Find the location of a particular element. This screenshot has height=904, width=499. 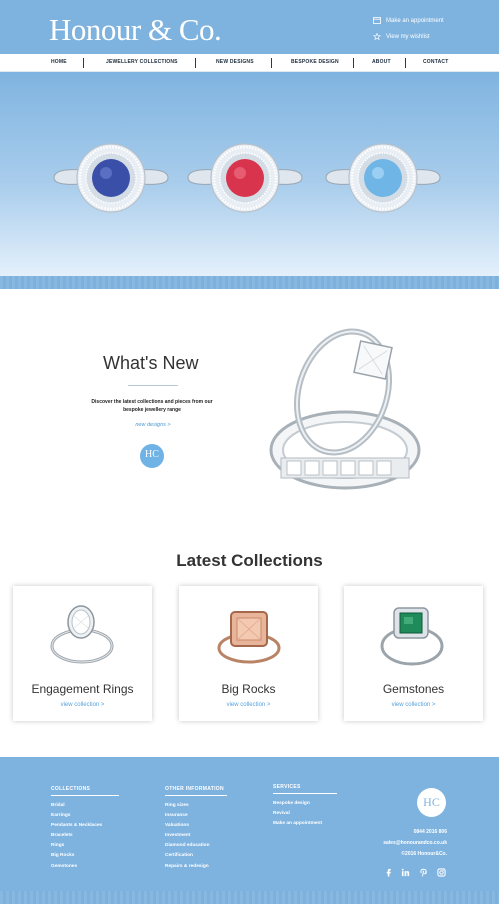

footer-link: Investment is located at coordinates (196, 838).